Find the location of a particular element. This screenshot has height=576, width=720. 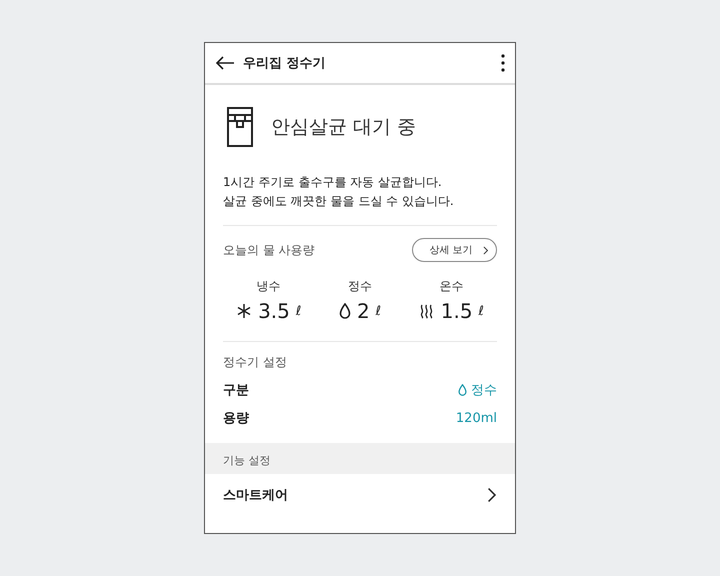

more-menu-button is located at coordinates (503, 63).